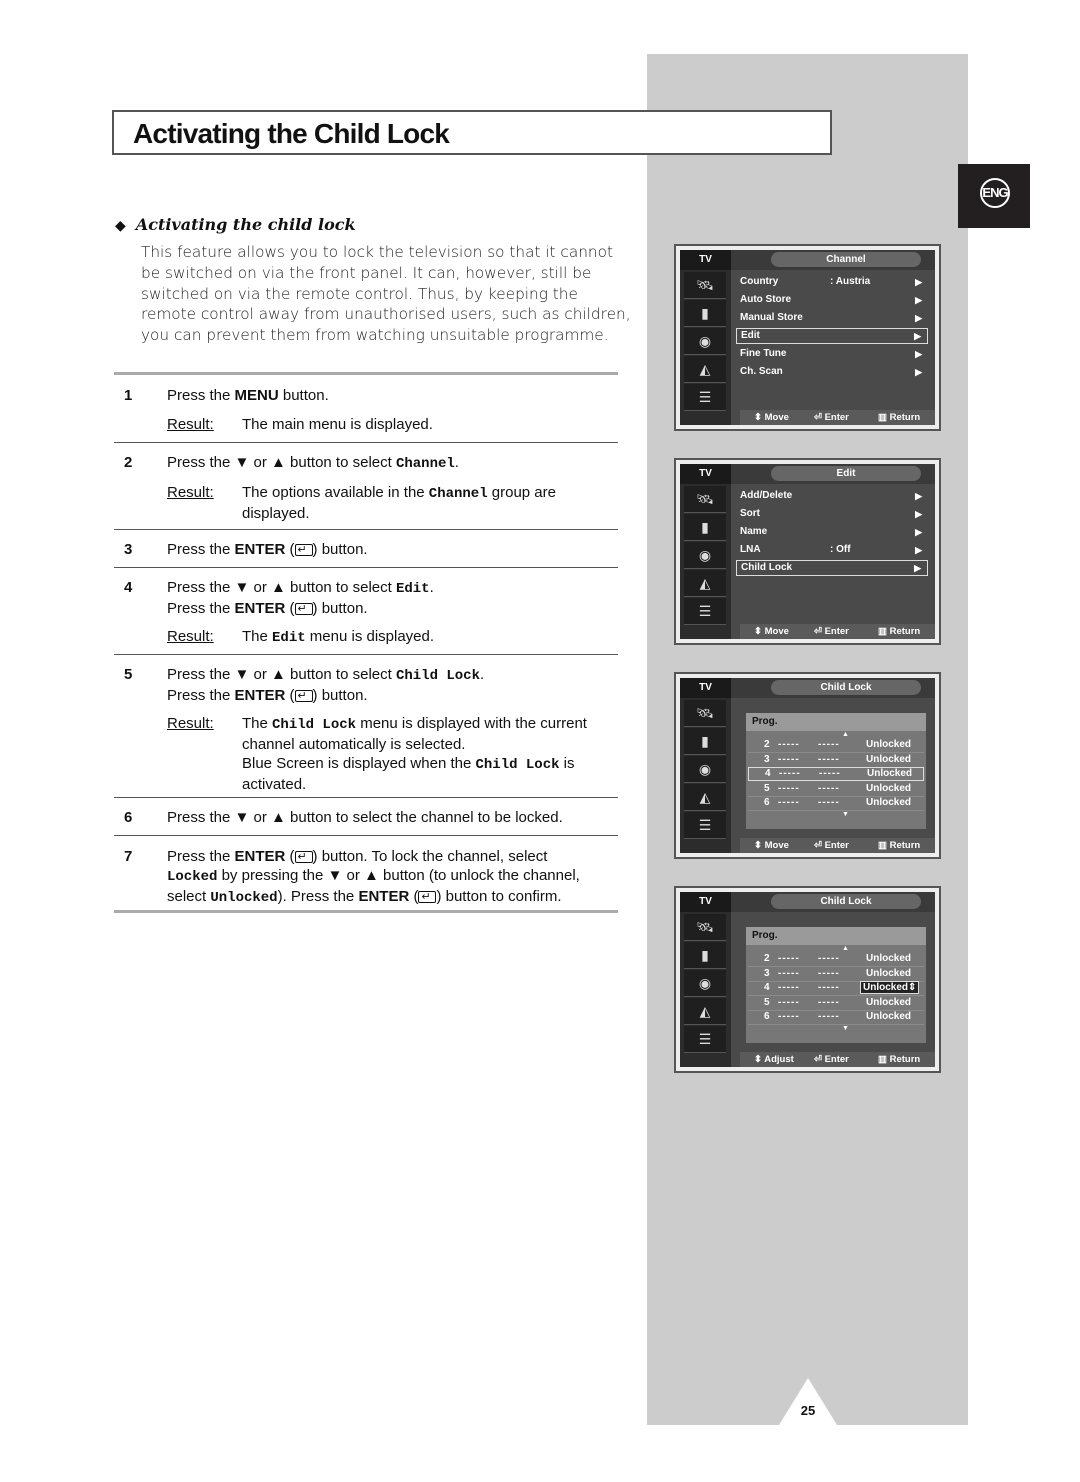 This screenshot has height=1482, width=1080. Describe the element at coordinates (890, 988) in the screenshot. I see `lock-status: Unlocked⇕` at that location.